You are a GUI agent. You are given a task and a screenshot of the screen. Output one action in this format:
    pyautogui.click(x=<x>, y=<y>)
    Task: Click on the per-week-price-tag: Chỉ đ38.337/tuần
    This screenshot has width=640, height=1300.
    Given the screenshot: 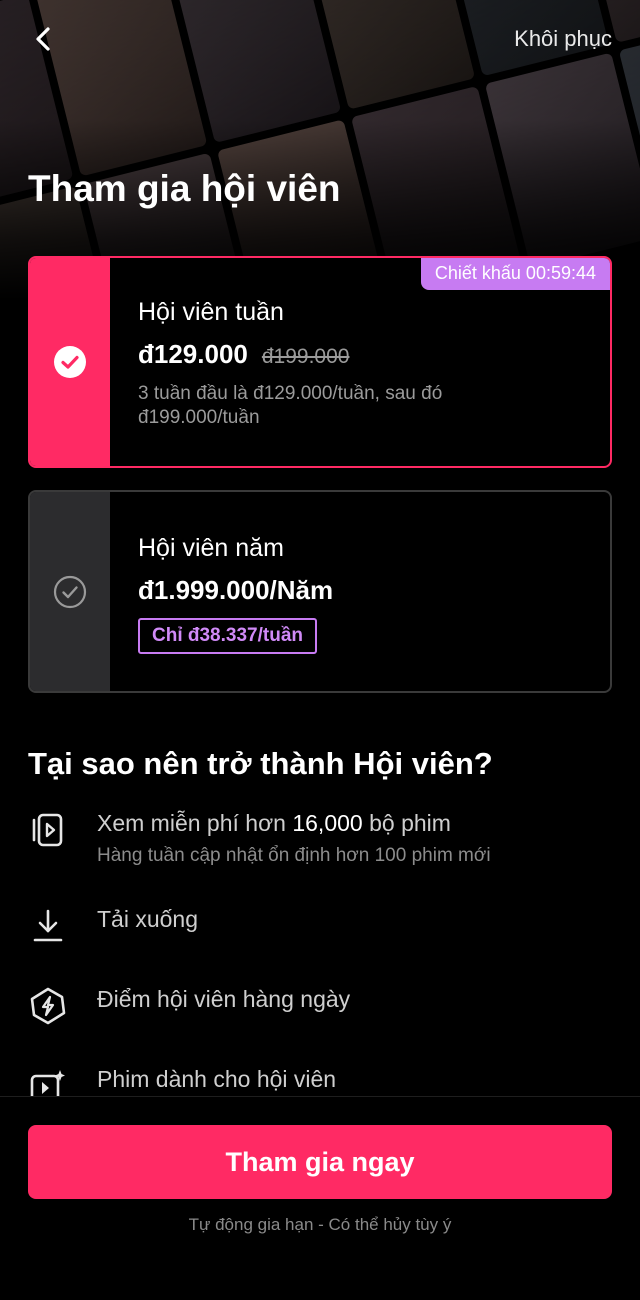 What is the action you would take?
    pyautogui.click(x=227, y=636)
    